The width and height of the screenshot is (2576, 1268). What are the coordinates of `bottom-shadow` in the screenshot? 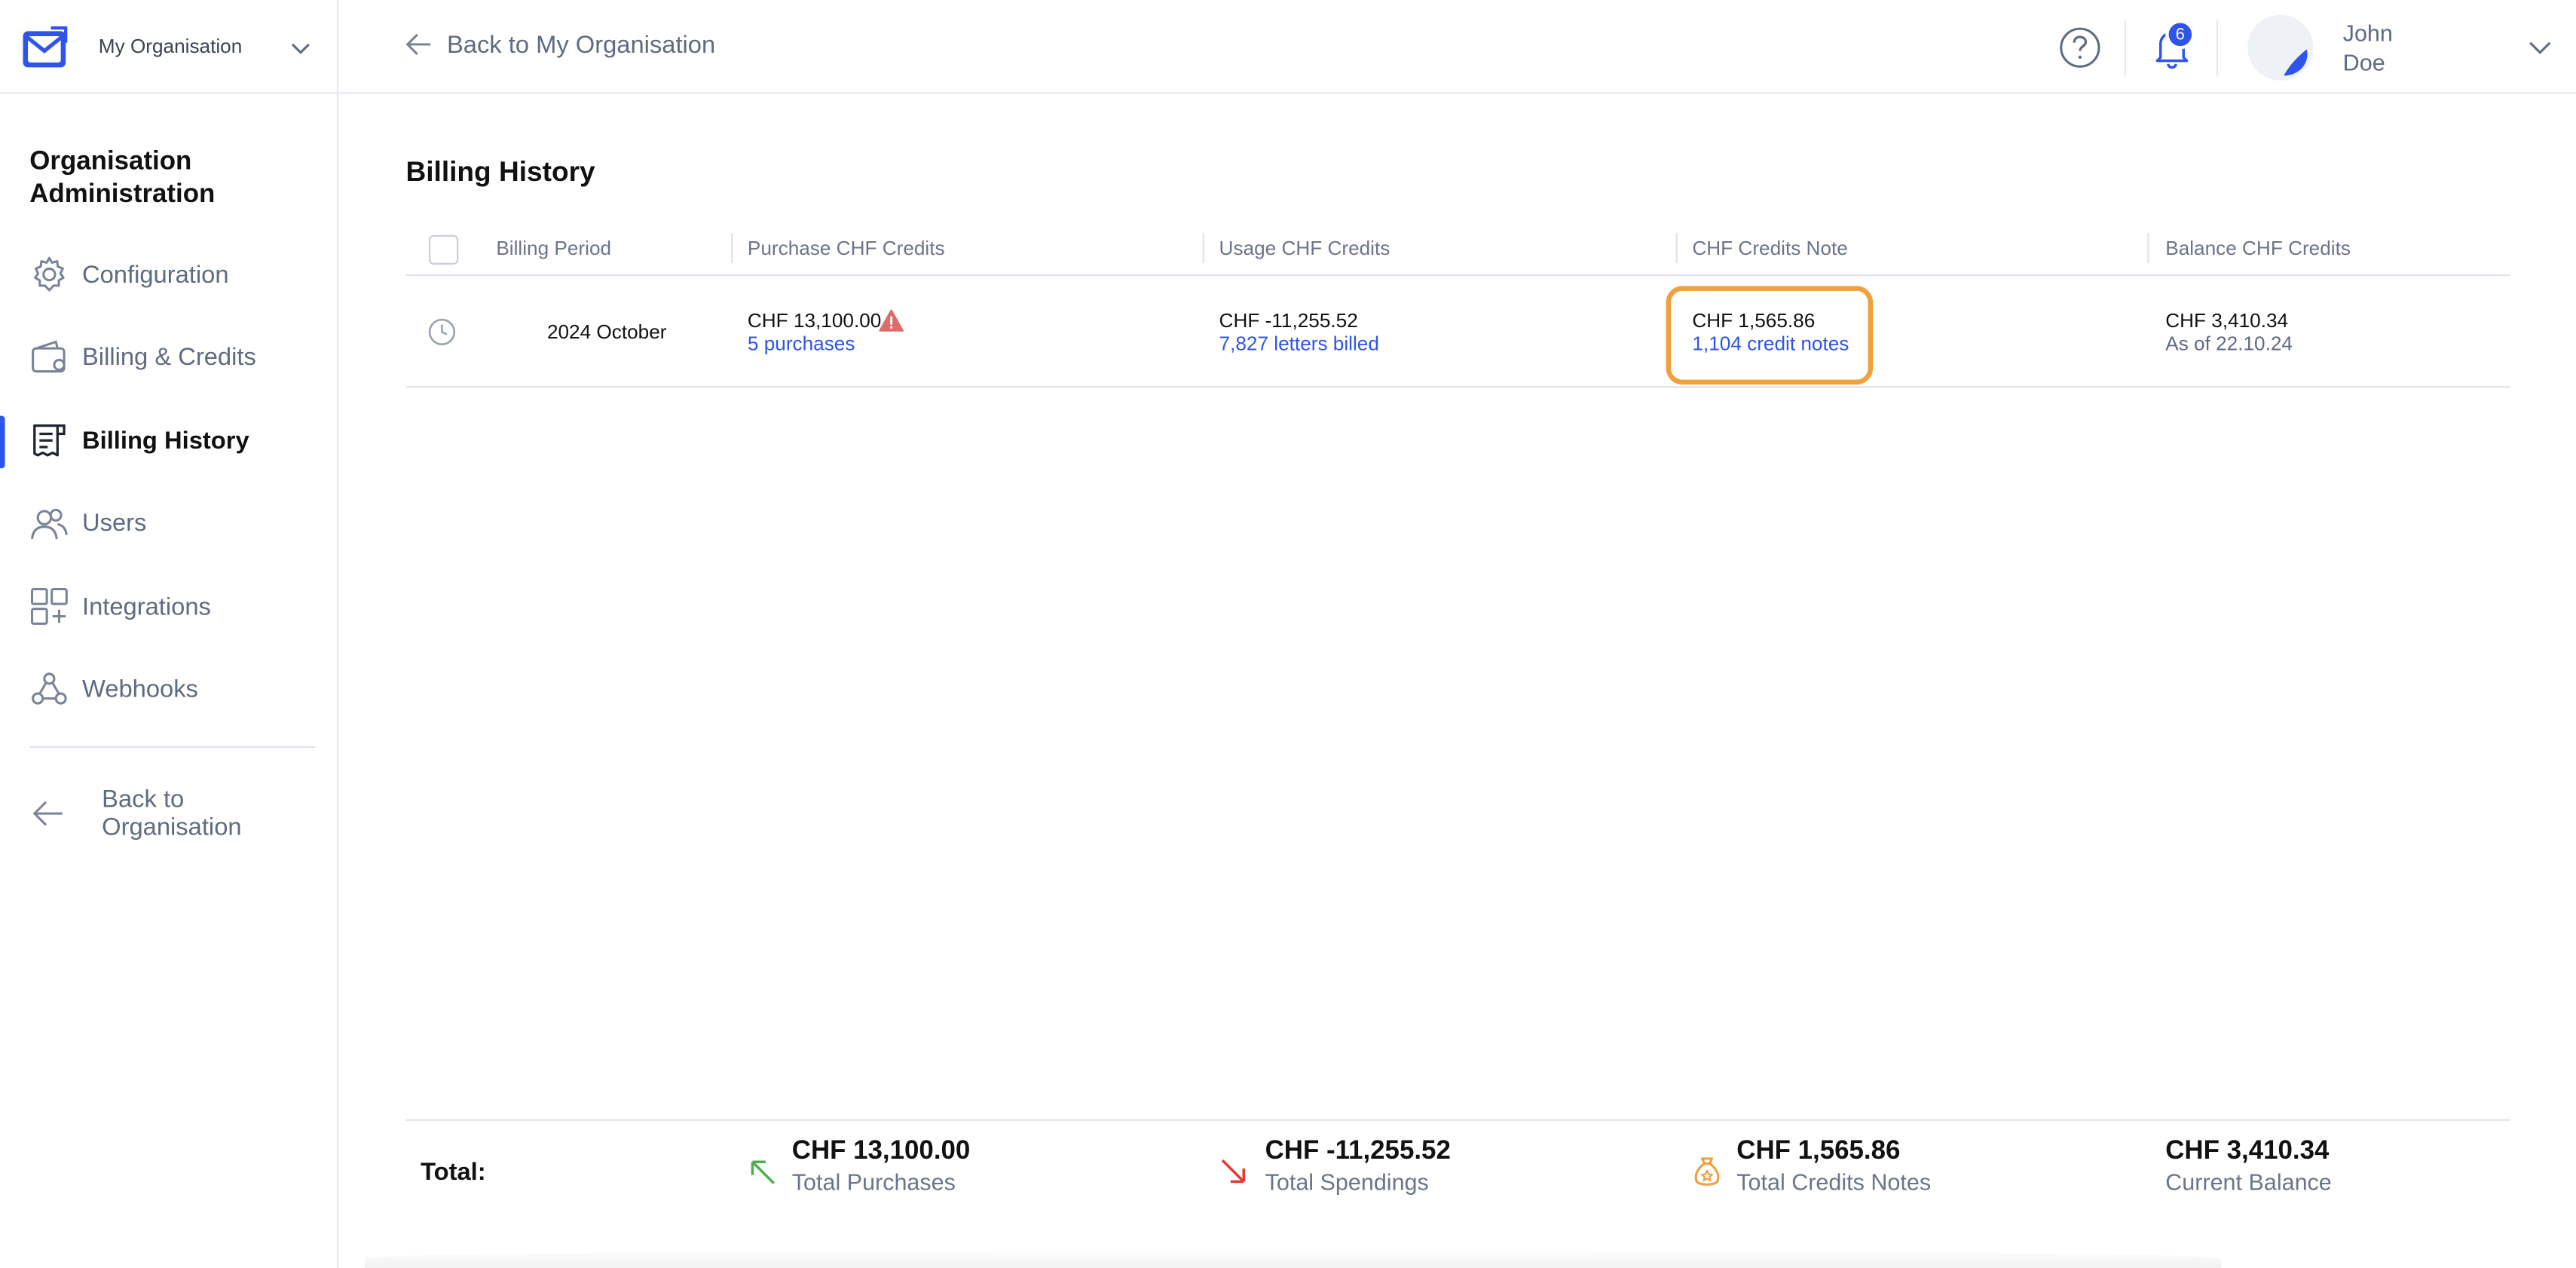 It's located at (1293, 1258).